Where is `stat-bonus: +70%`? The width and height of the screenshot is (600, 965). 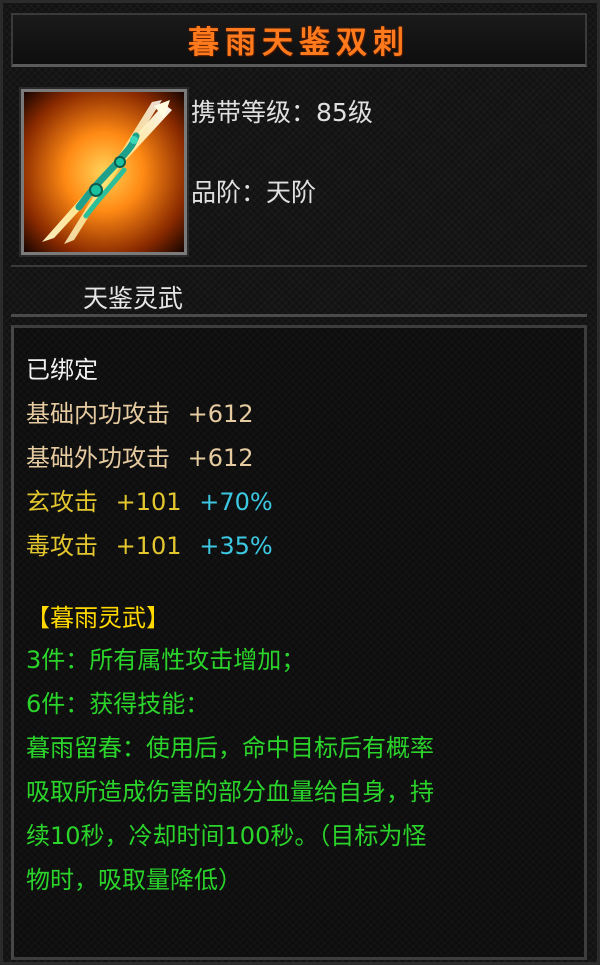 stat-bonus: +70% is located at coordinates (236, 502).